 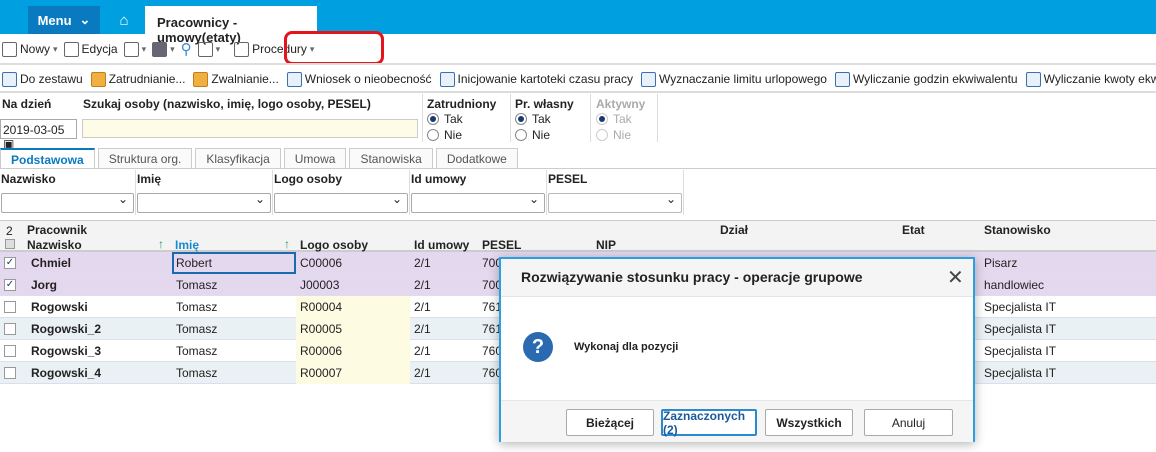 What do you see at coordinates (353, 329) in the screenshot?
I see `cell-logo: R00005` at bounding box center [353, 329].